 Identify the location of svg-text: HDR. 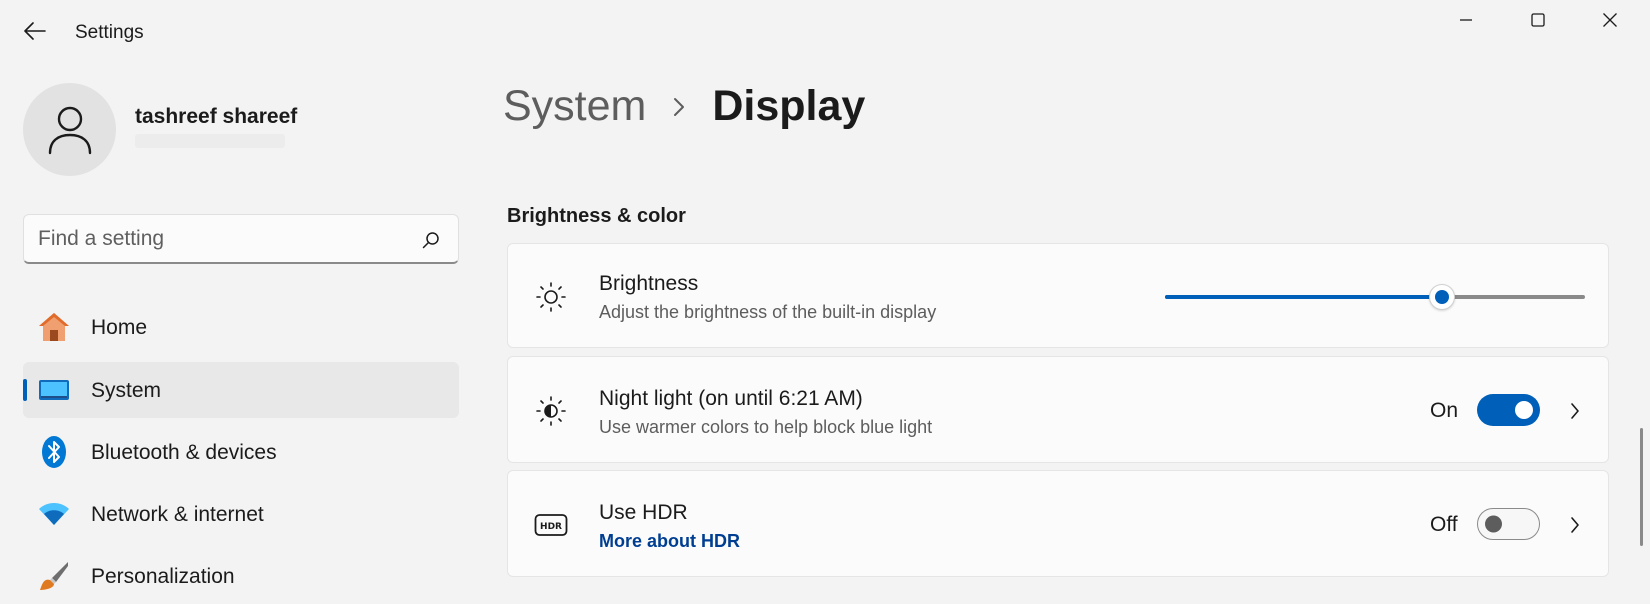
(551, 527).